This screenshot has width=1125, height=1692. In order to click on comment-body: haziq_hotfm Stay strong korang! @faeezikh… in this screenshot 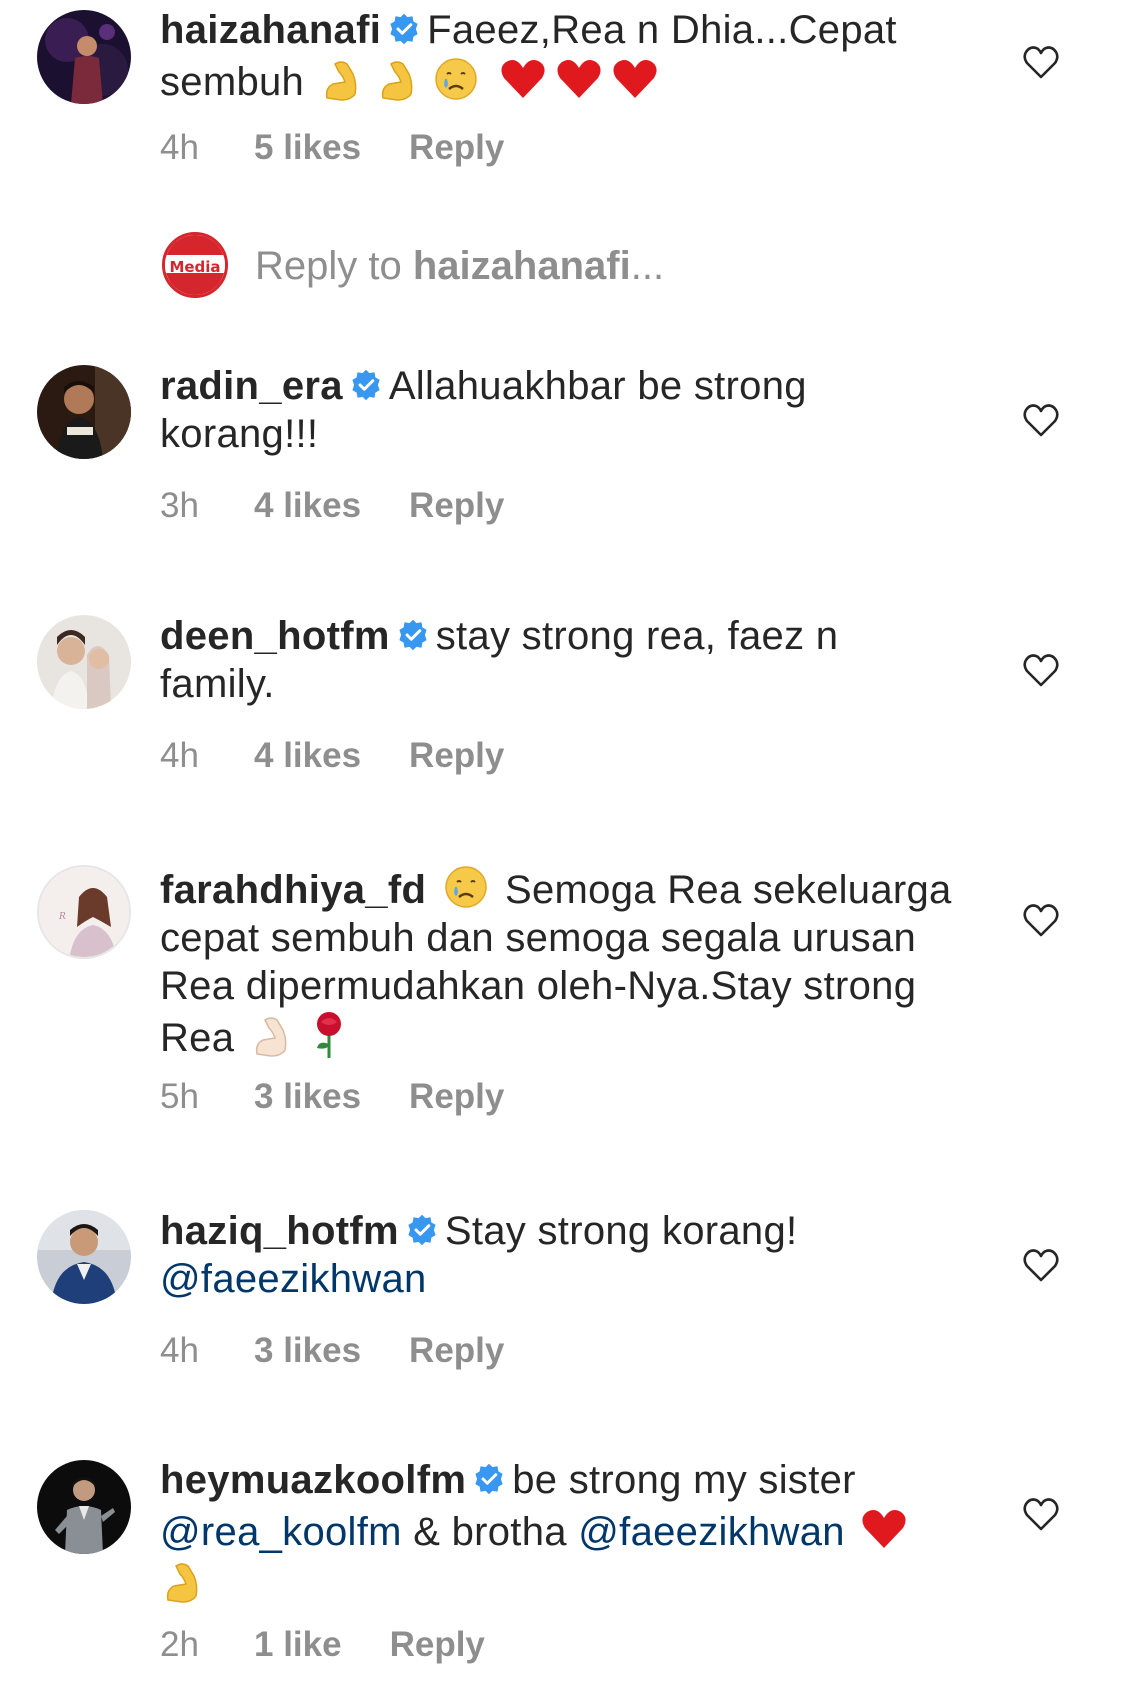, I will do `click(560, 1255)`.